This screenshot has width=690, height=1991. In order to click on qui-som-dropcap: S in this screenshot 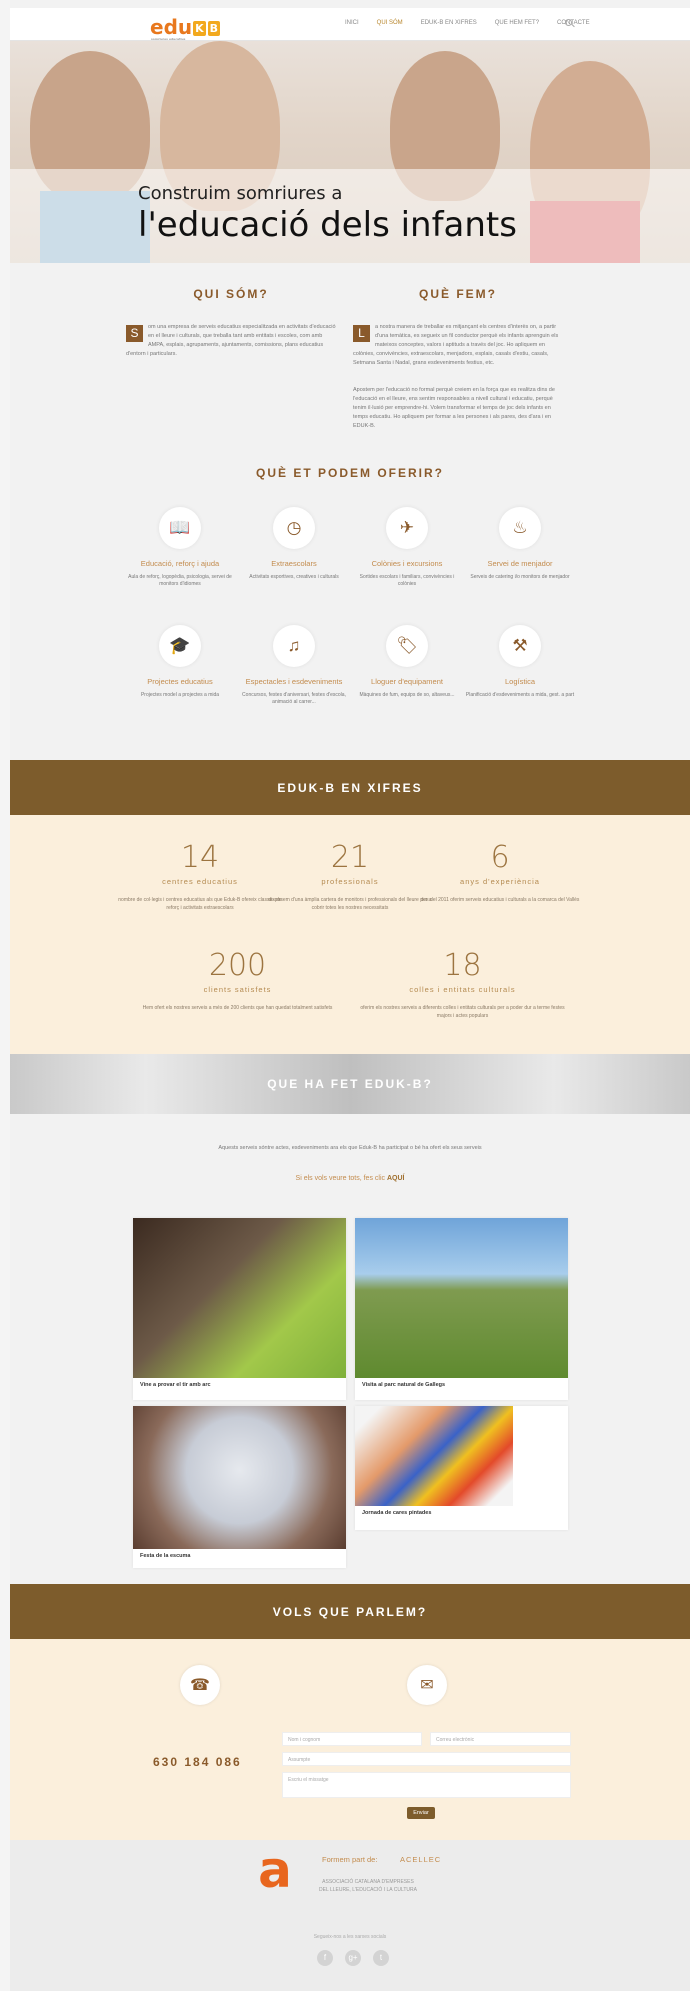, I will do `click(134, 333)`.